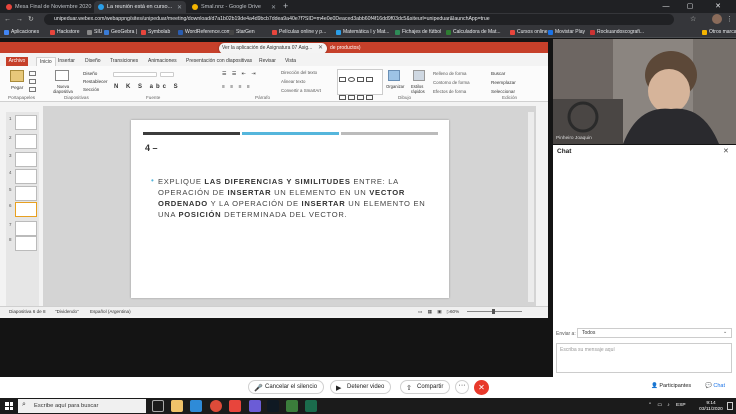  What do you see at coordinates (94, 32) in the screenshot?
I see `bookmark-item: SIU` at bounding box center [94, 32].